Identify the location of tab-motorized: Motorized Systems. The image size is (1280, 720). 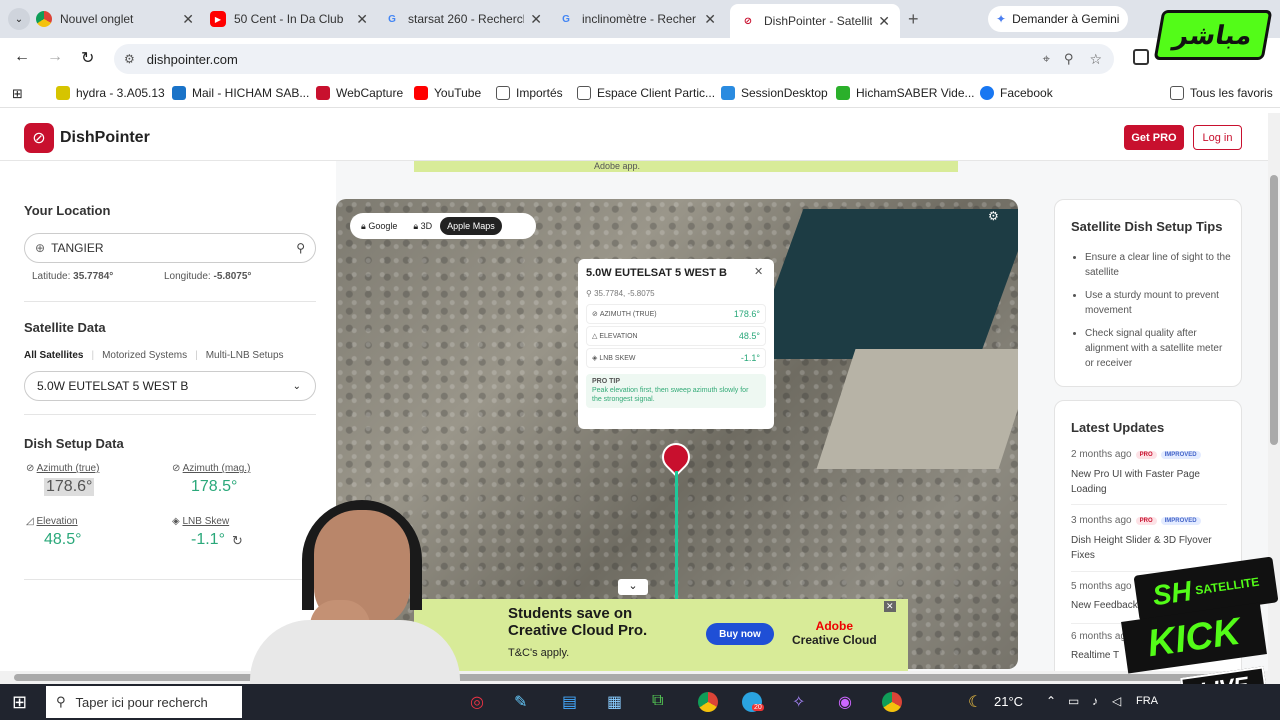
(144, 355).